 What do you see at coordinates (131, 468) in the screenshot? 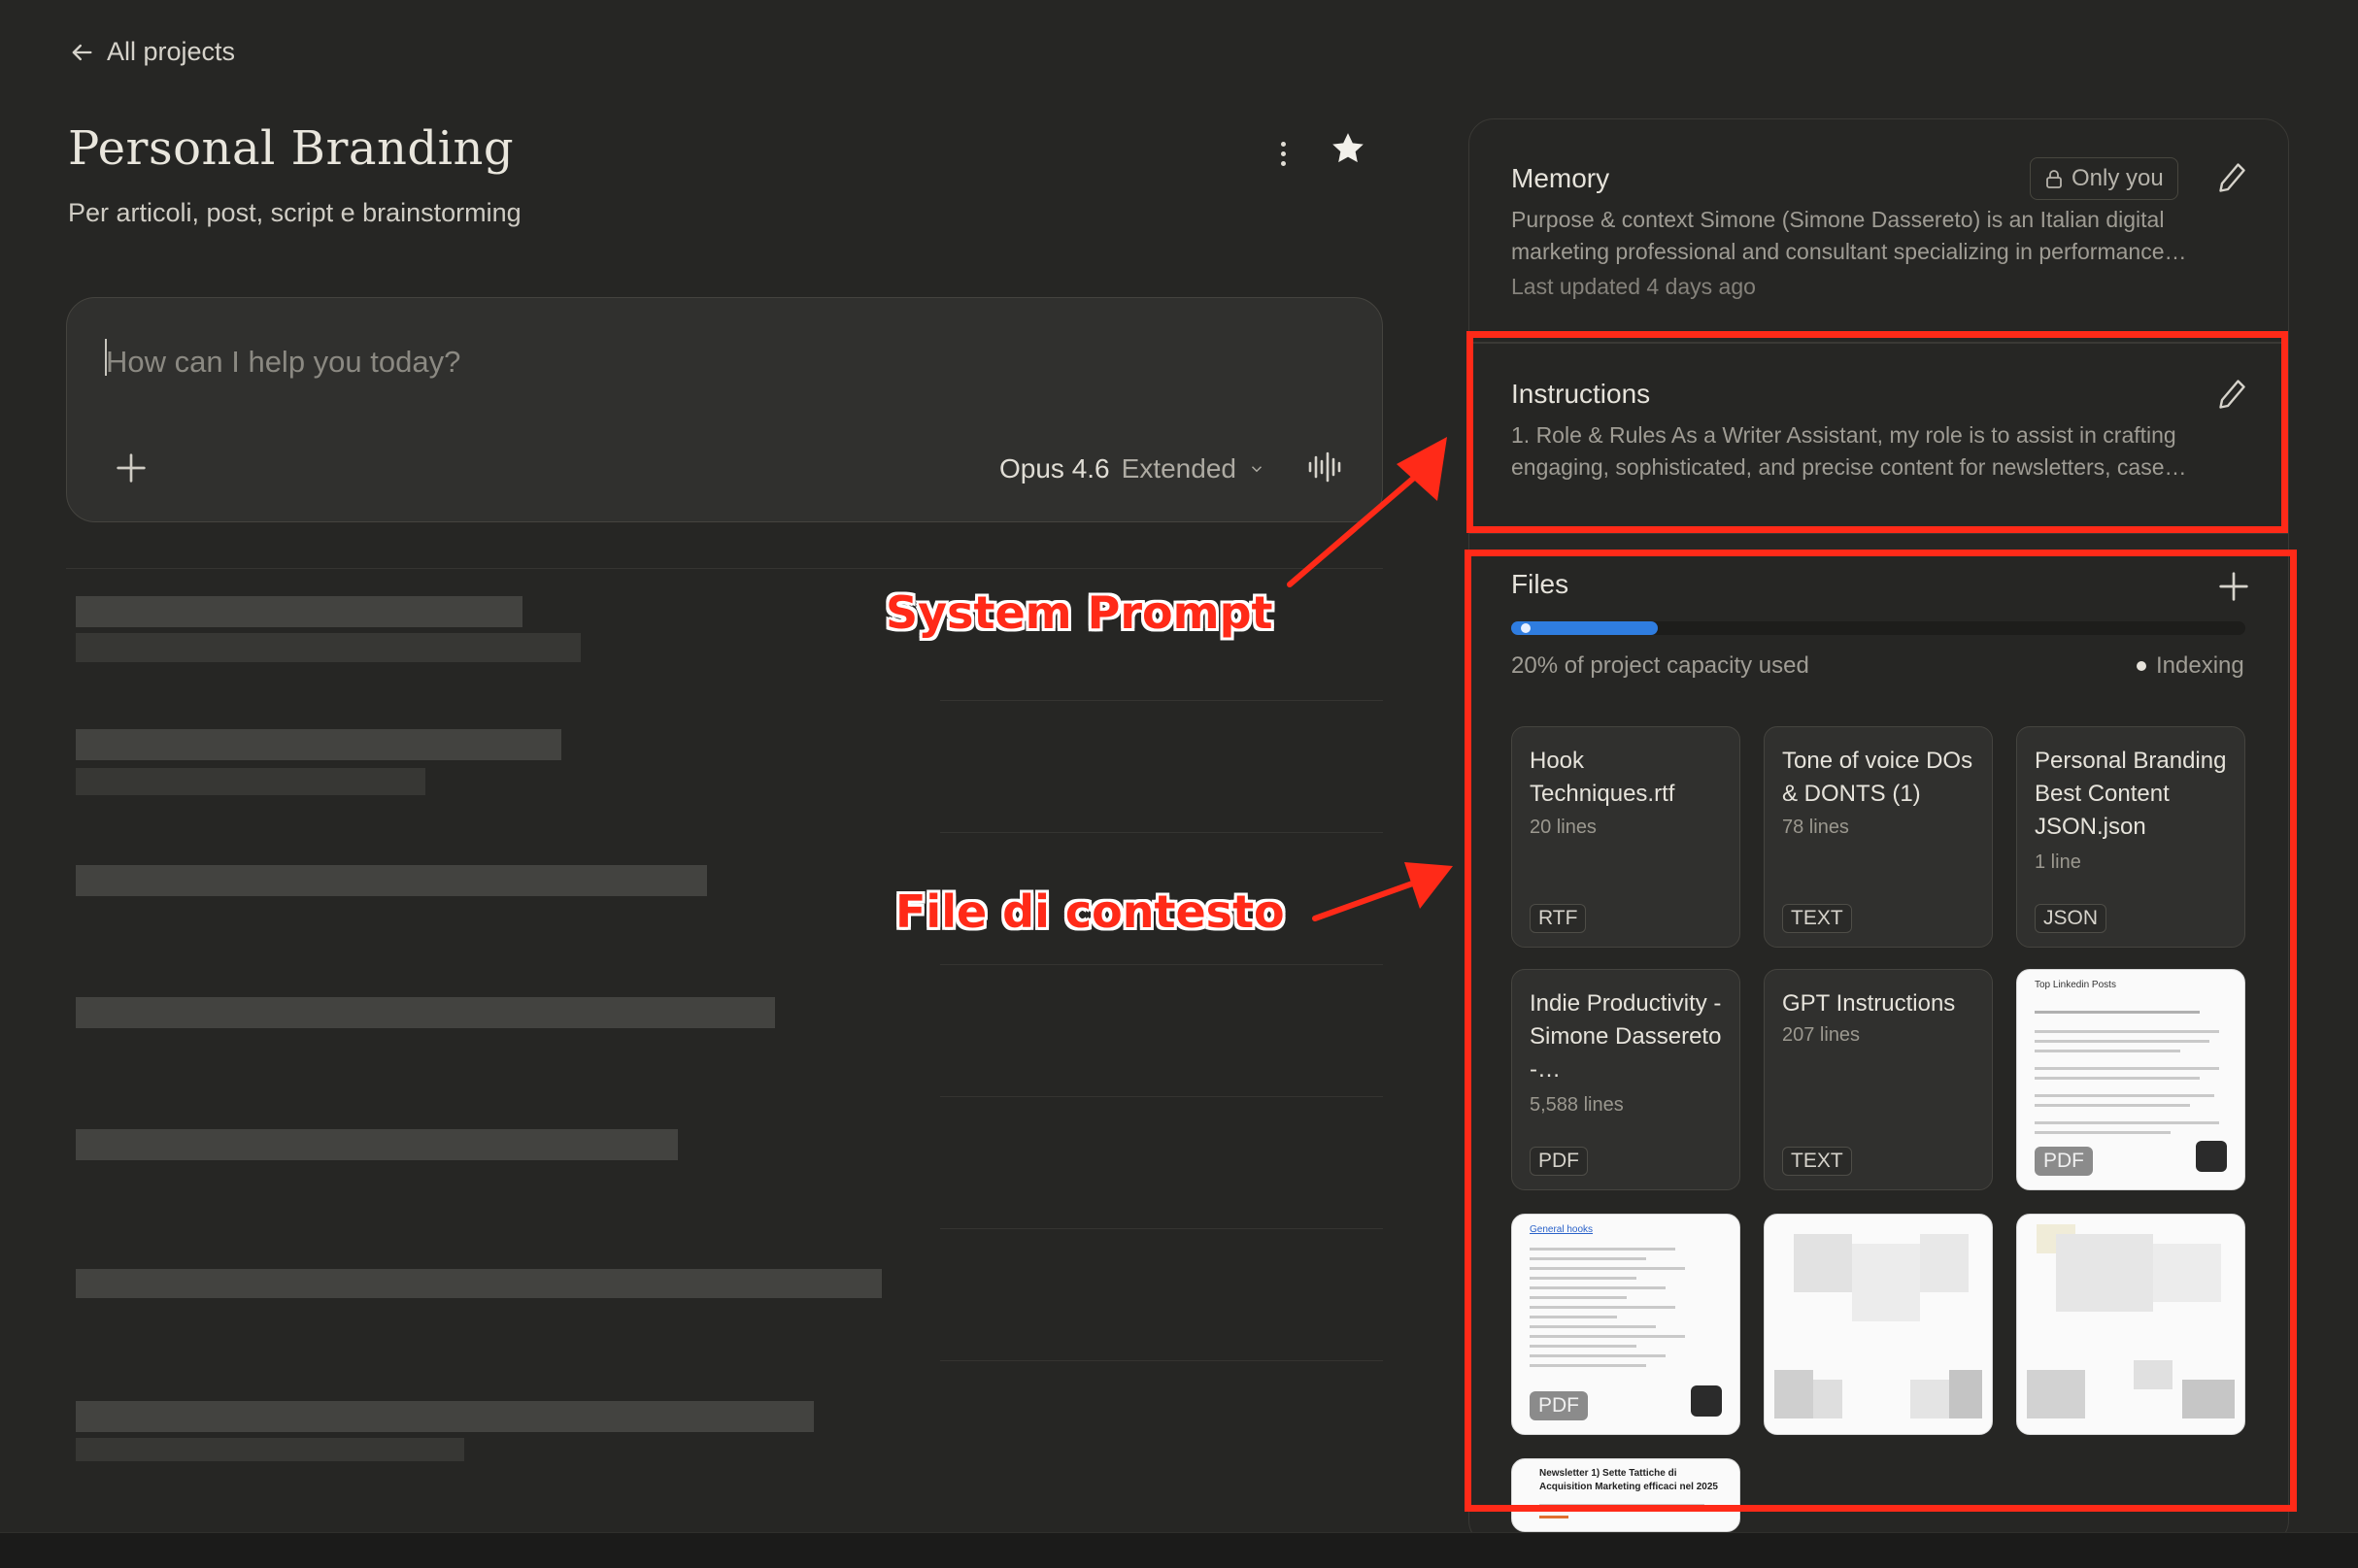
I see `plus-icon` at bounding box center [131, 468].